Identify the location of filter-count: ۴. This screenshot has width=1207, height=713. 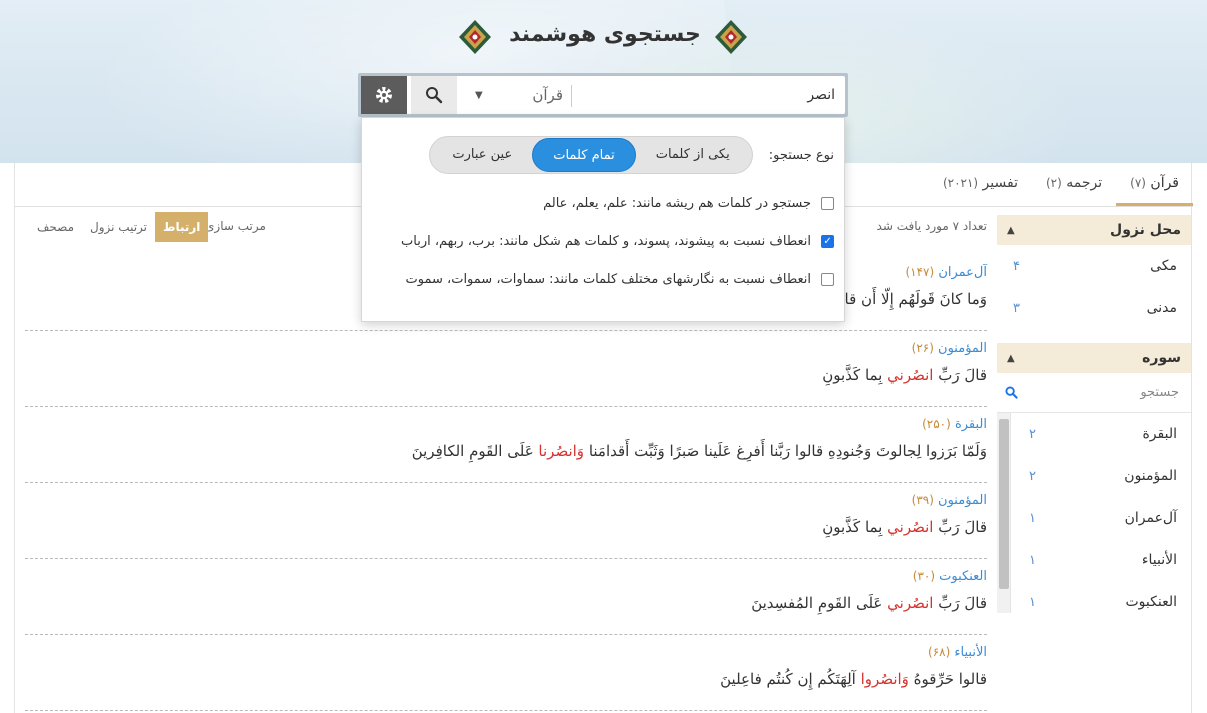
(1016, 266).